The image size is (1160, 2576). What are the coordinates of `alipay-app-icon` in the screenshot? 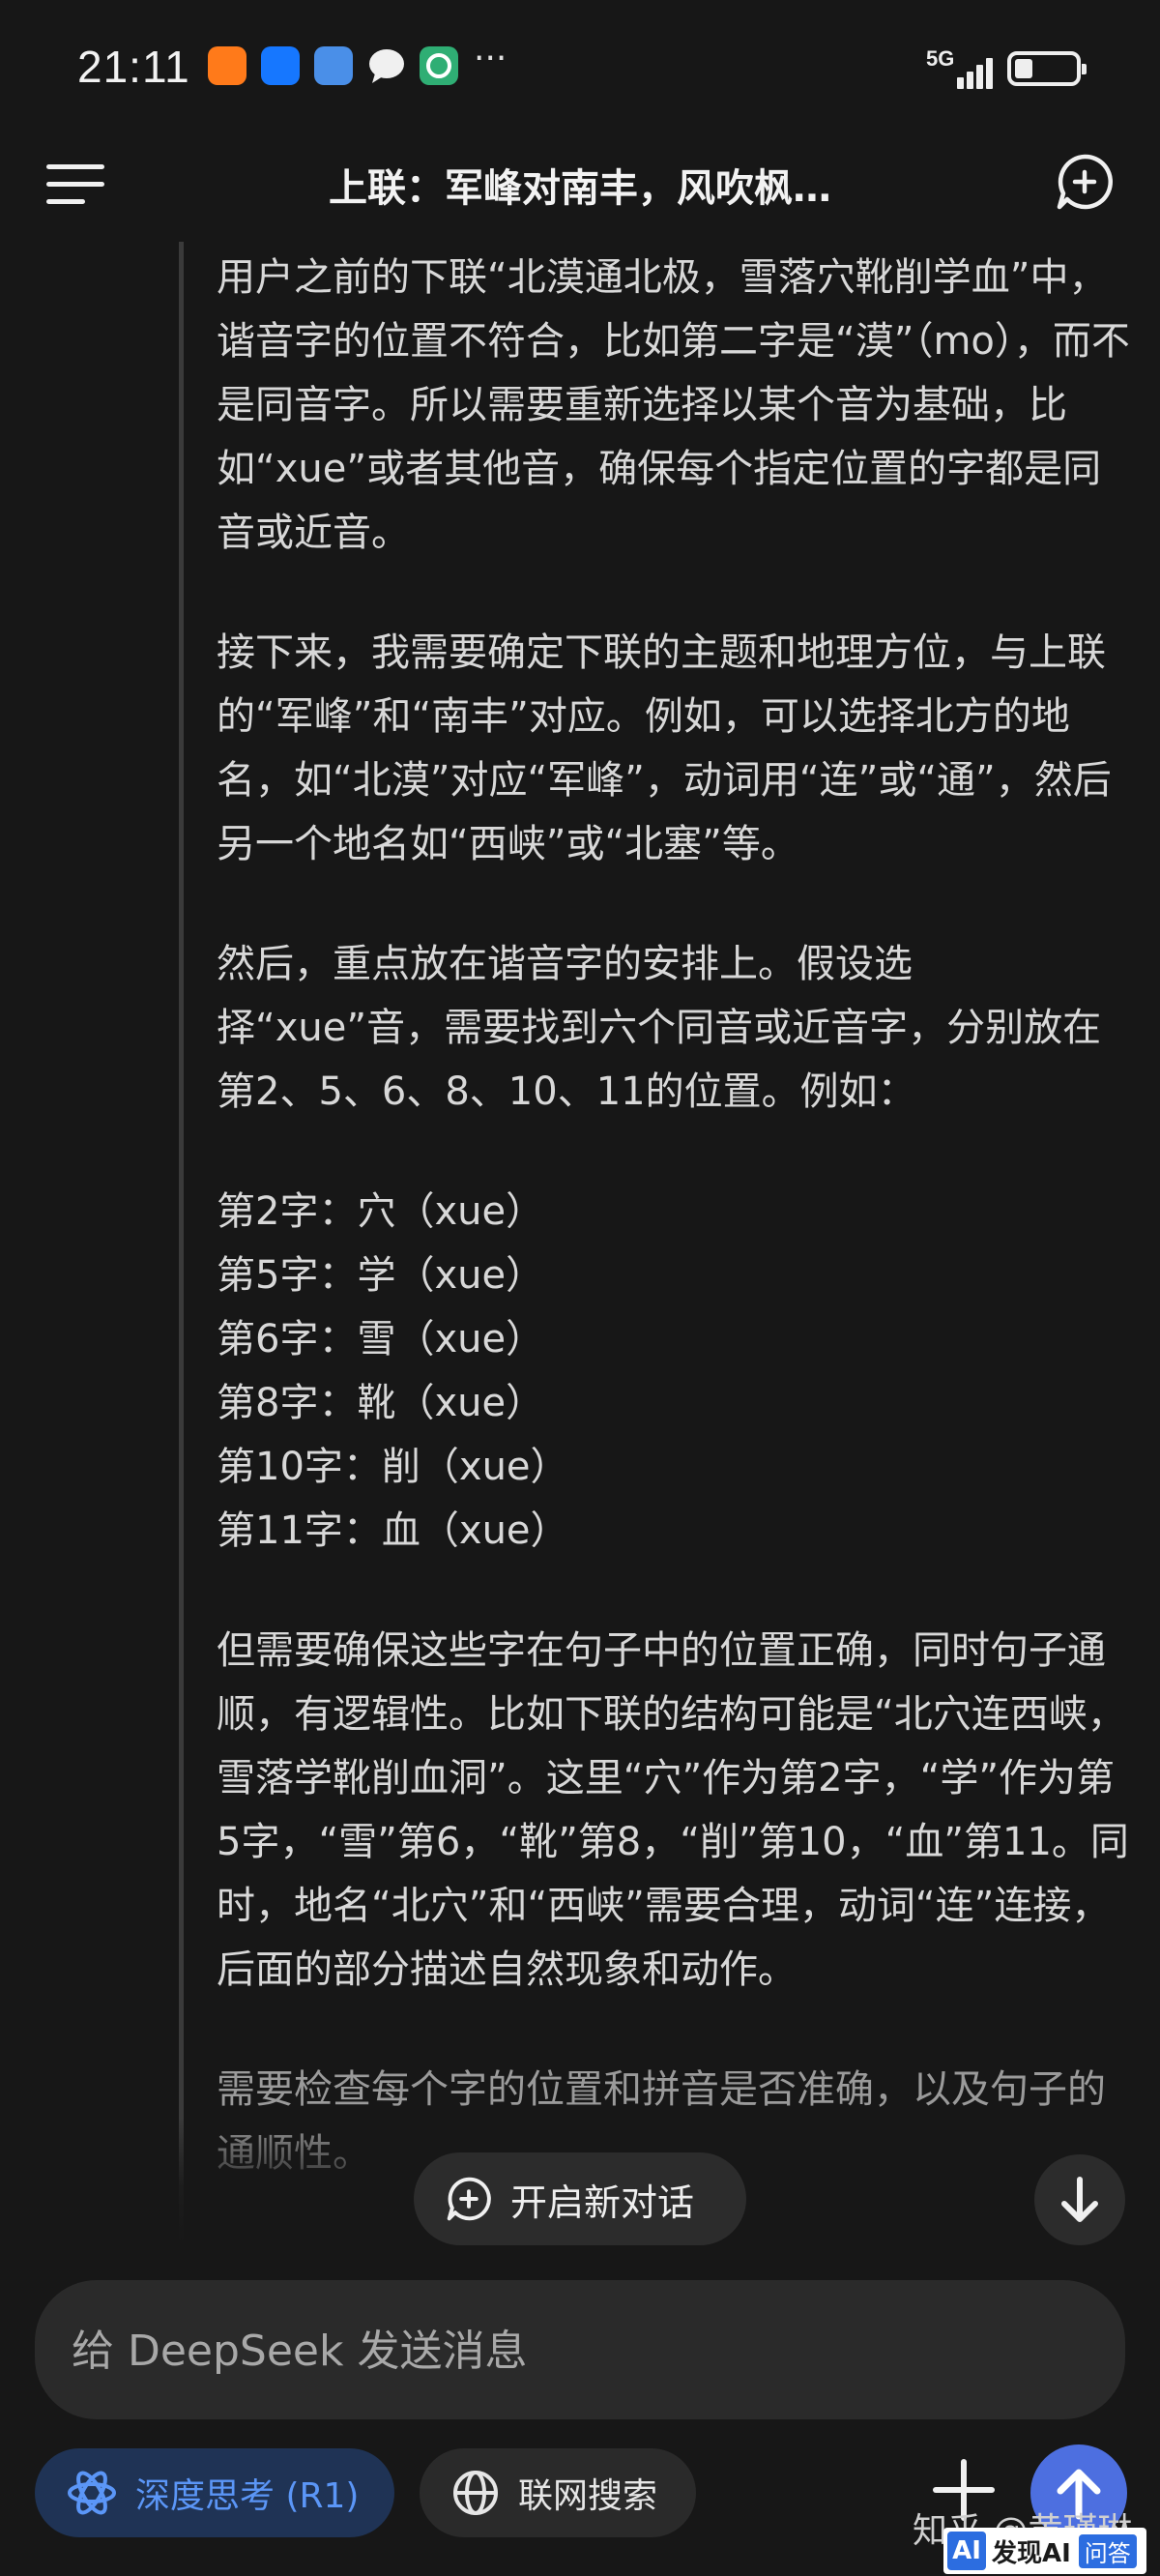 It's located at (281, 65).